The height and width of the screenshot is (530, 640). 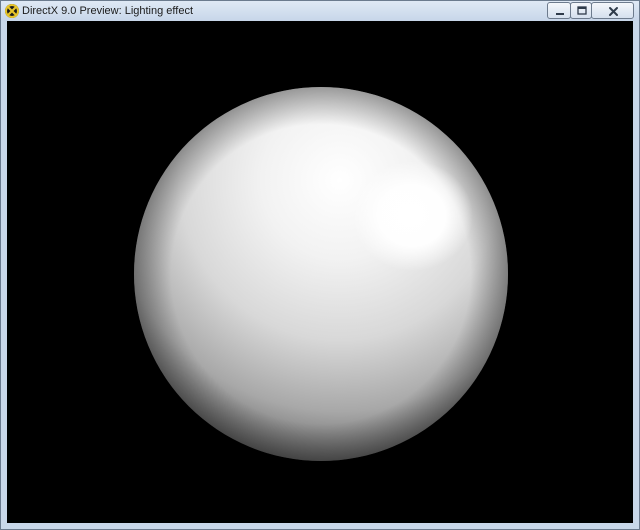 I want to click on minimize-icon, so click(x=560, y=14).